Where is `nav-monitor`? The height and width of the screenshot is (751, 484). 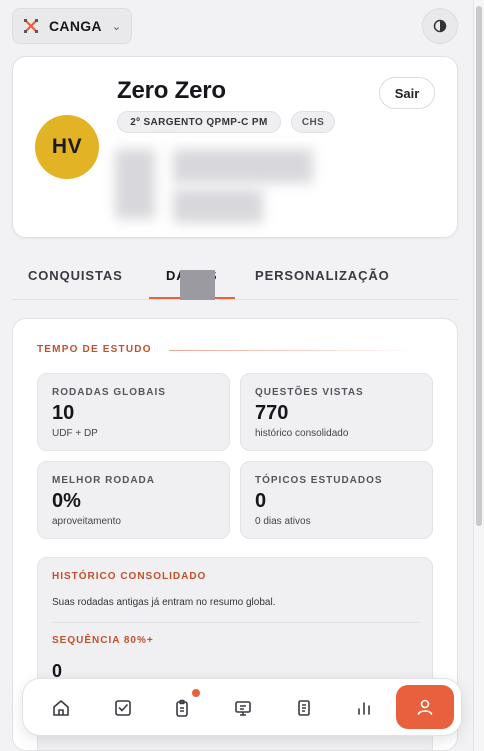 nav-monitor is located at coordinates (243, 708).